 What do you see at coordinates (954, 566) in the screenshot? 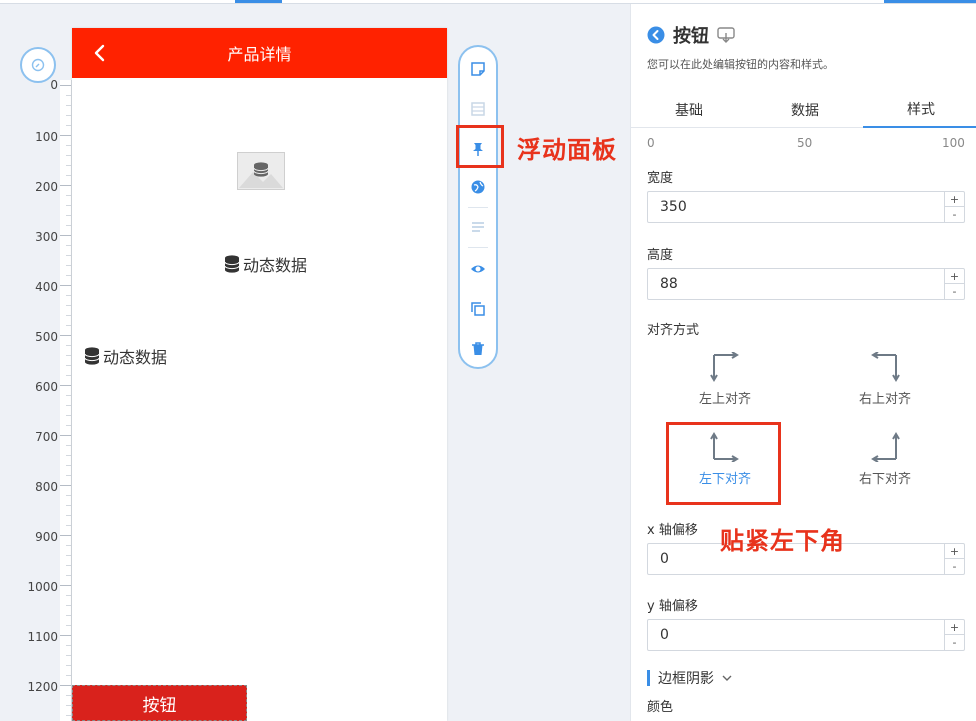
I see `offset-x-decrement-button: -` at bounding box center [954, 566].